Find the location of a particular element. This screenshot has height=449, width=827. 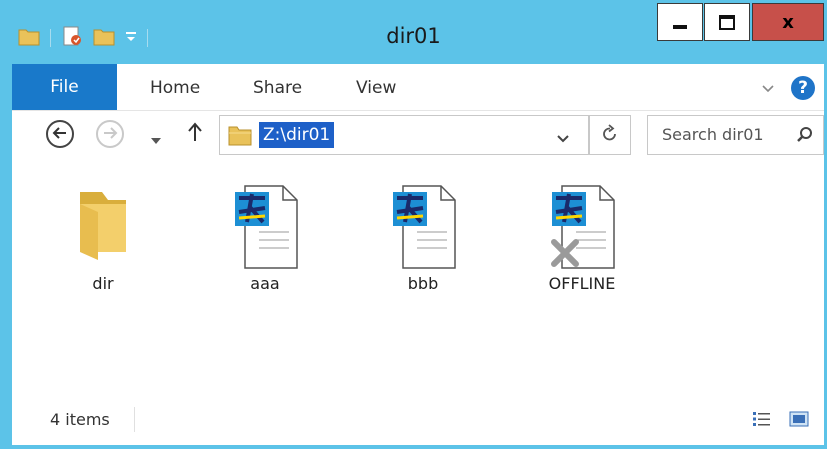

up-button is located at coordinates (195, 134).